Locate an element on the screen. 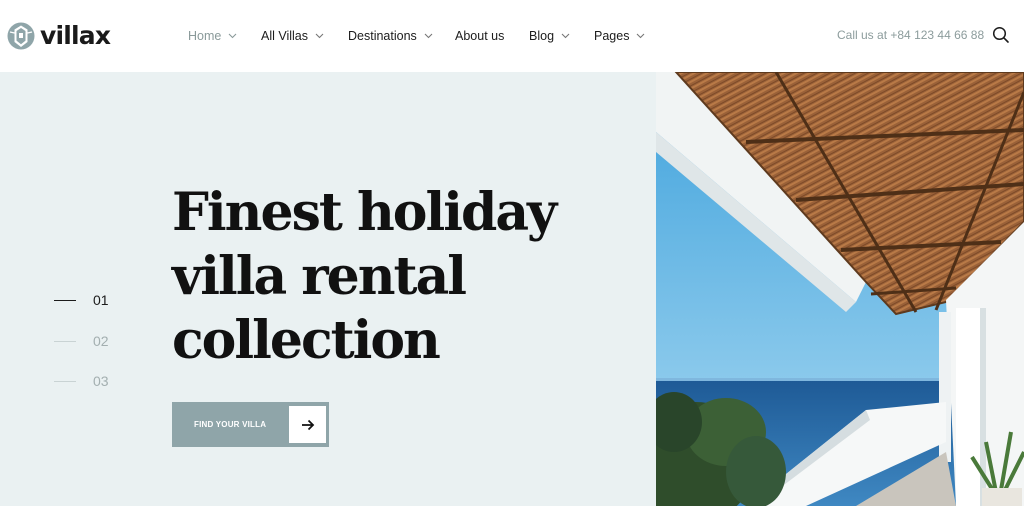 This screenshot has height=506, width=1024. call-us-link: Call us at +84 123 44 66 88 is located at coordinates (910, 35).